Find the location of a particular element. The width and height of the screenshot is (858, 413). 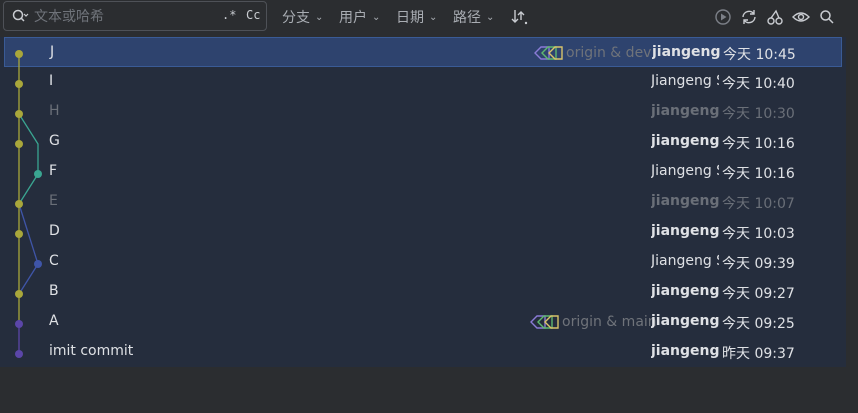

filter-user: 用户 ⌄ is located at coordinates (359, 17).